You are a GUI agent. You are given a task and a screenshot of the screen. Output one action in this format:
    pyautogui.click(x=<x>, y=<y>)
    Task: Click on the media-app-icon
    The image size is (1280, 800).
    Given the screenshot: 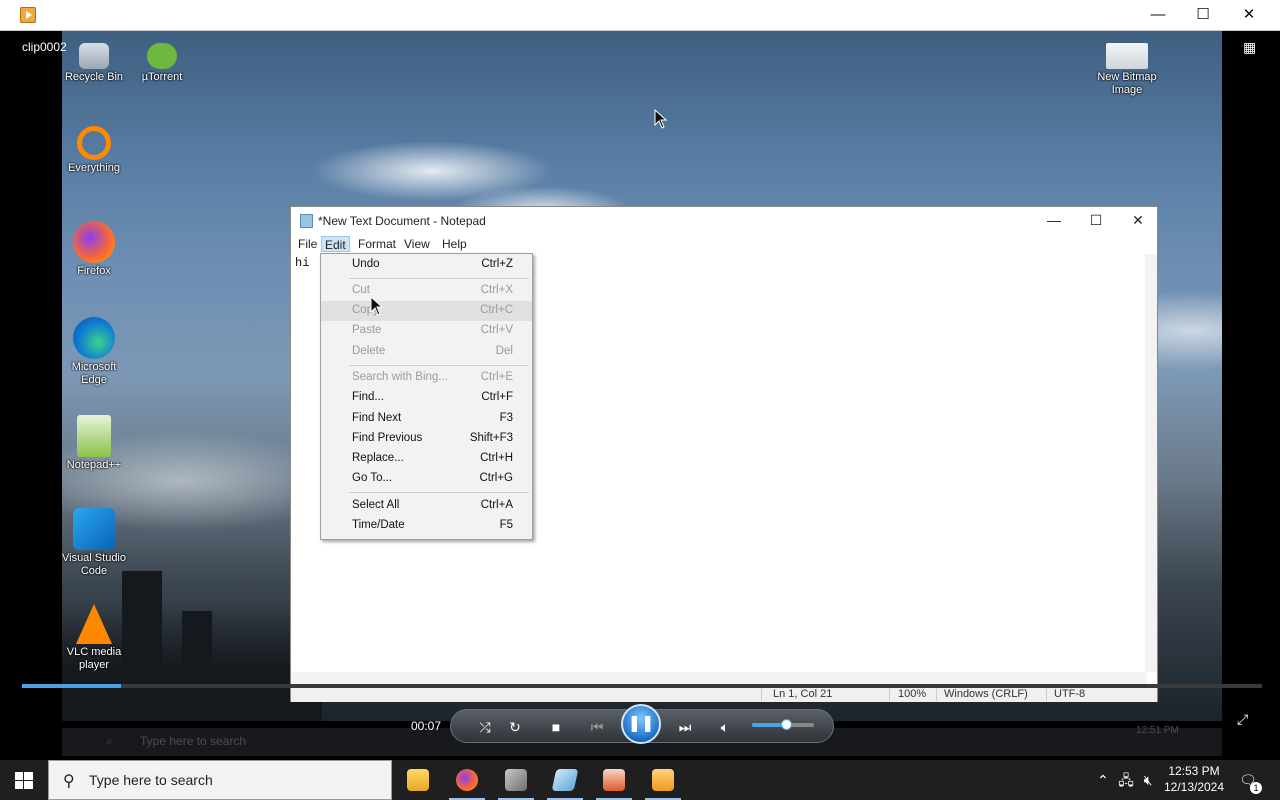 What is the action you would take?
    pyautogui.click(x=614, y=780)
    